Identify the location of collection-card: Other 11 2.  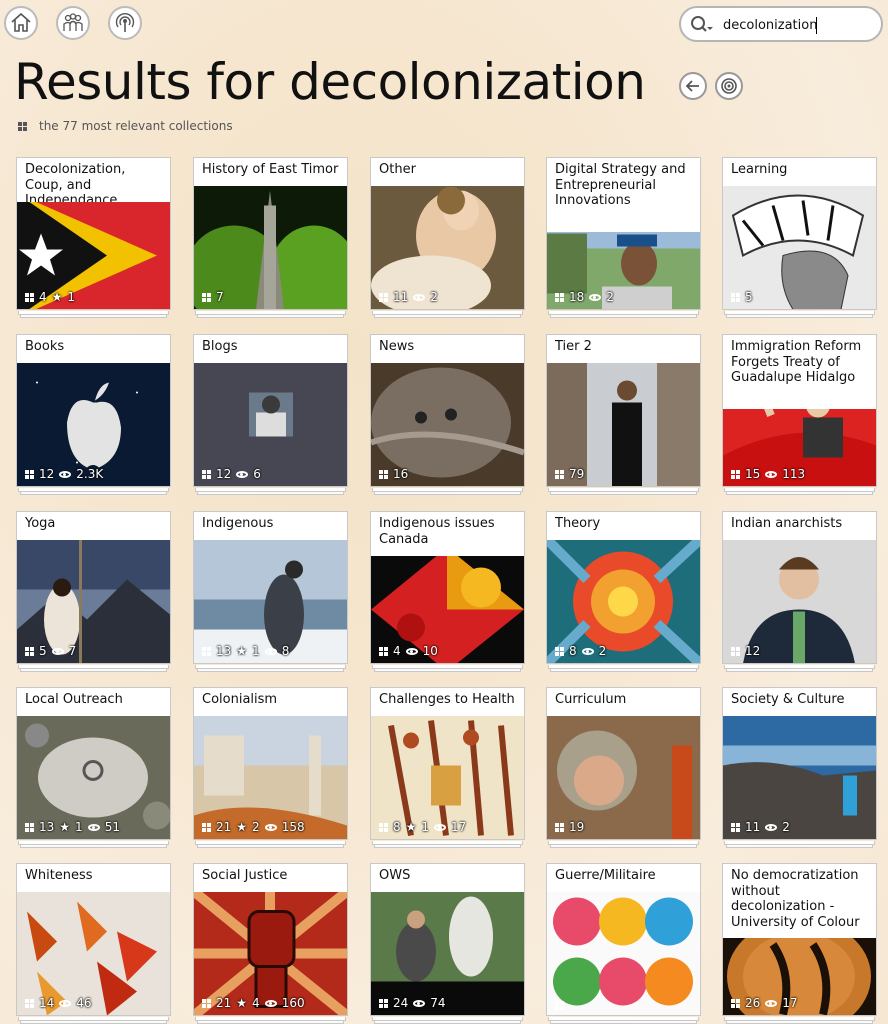
(447, 237).